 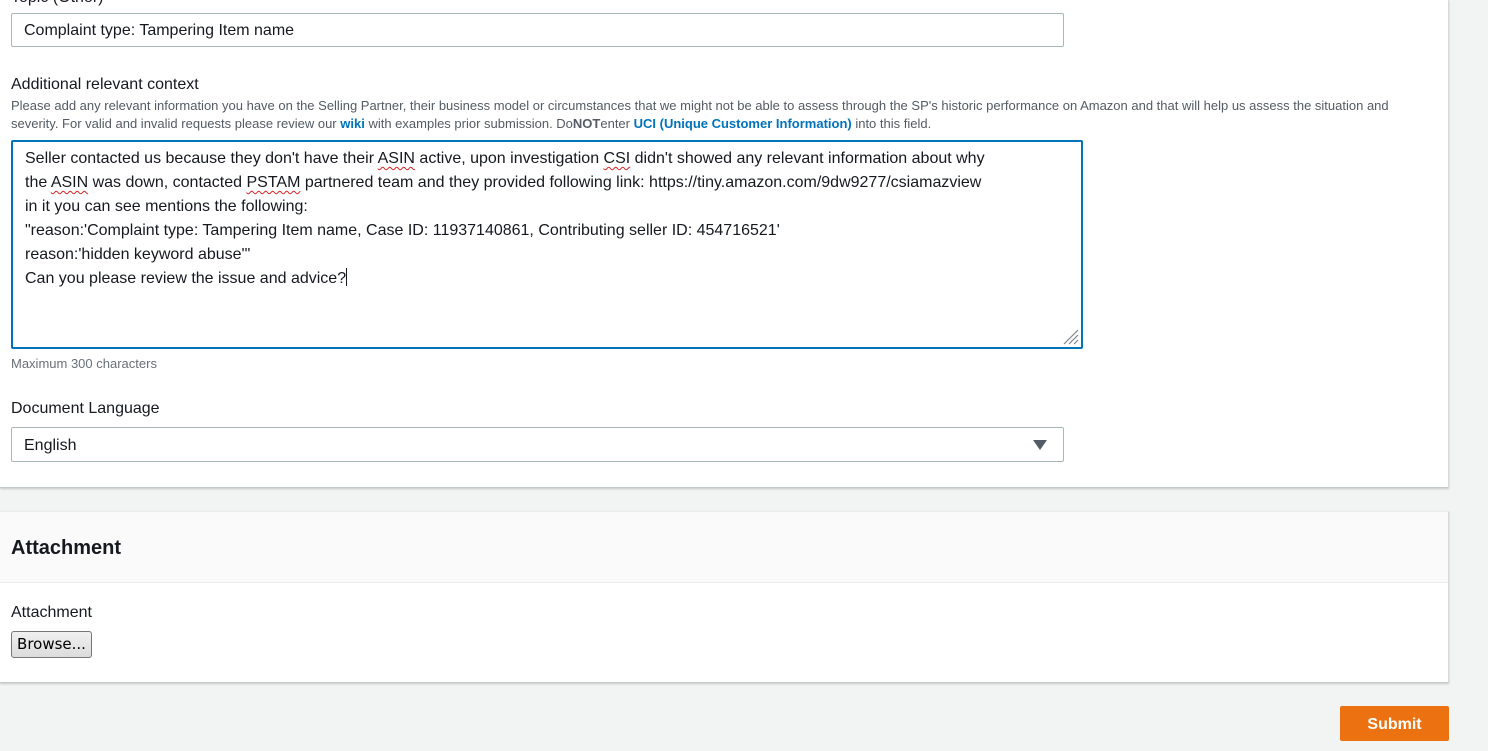 I want to click on description-text: enter, so click(x=617, y=123).